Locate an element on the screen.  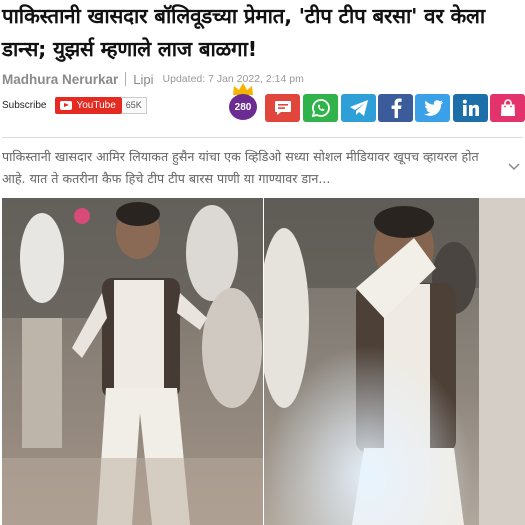
chat-icon is located at coordinates (282, 108).